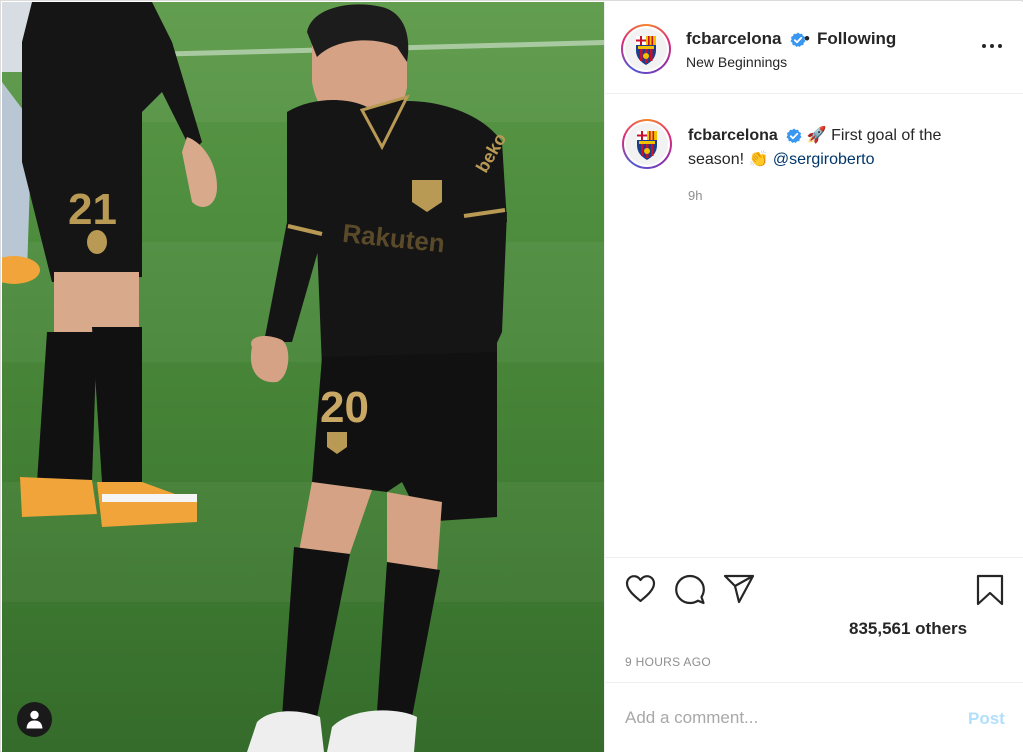 The image size is (1023, 752). I want to click on heart-icon, so click(640, 588).